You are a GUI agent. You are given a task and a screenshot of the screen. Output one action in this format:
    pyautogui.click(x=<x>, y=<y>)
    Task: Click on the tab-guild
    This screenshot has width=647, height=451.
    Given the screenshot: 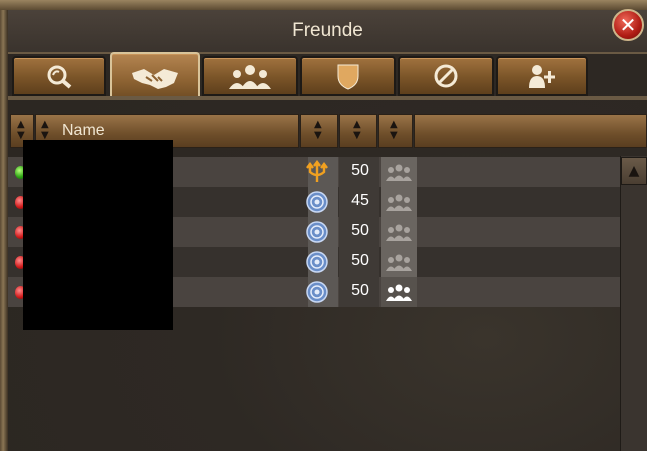 What is the action you would take?
    pyautogui.click(x=348, y=76)
    